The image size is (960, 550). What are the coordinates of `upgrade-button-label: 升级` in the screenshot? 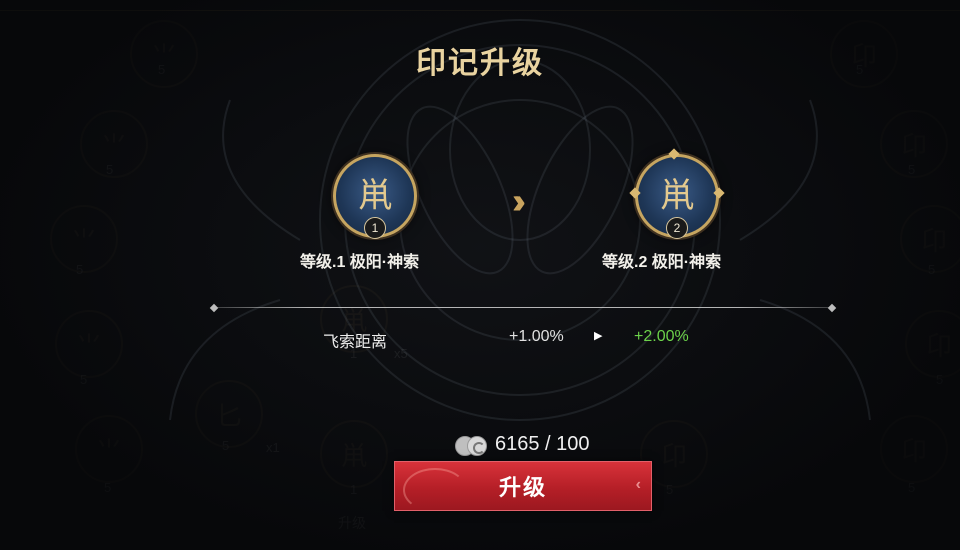 It's located at (522, 487).